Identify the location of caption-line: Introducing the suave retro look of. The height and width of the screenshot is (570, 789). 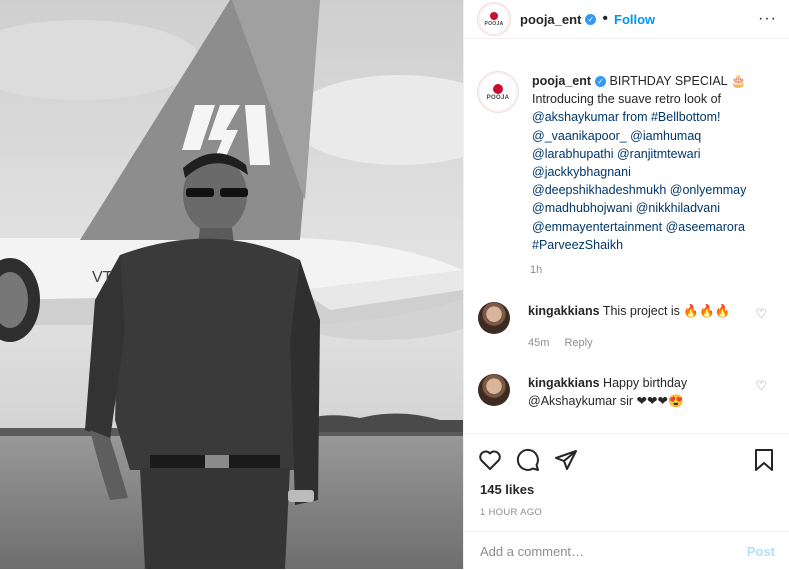
(627, 99).